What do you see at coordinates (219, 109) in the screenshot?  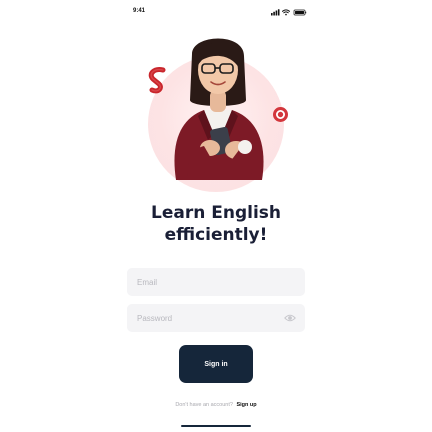 I see `avatar` at bounding box center [219, 109].